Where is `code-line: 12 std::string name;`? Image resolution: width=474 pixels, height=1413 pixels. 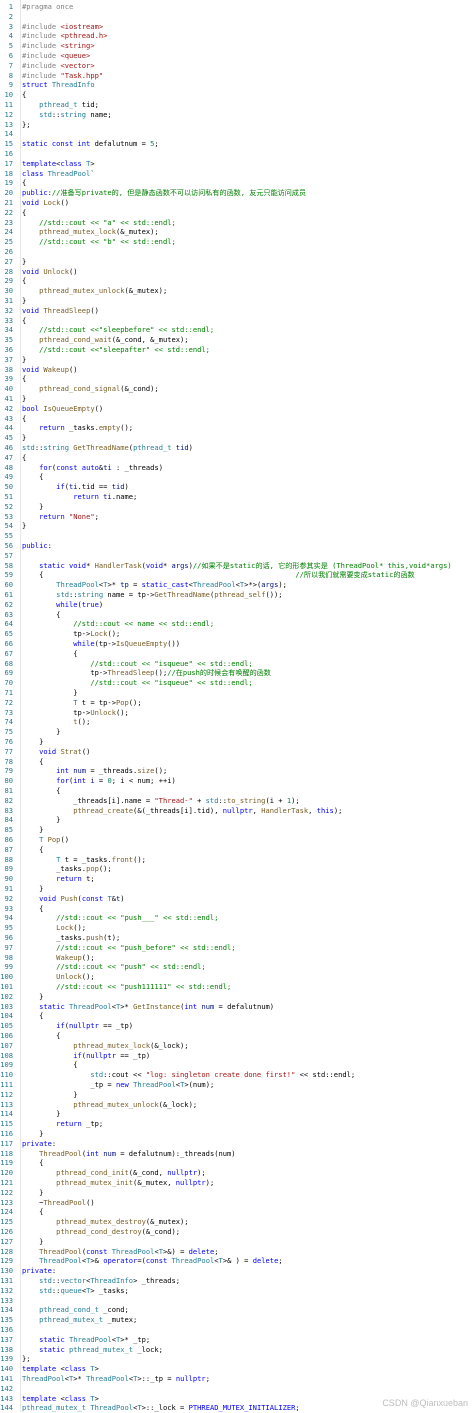
code-line: 12 std::string name; is located at coordinates (237, 115).